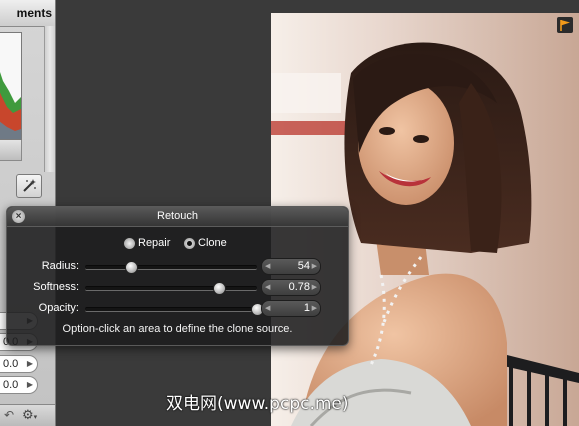 The width and height of the screenshot is (579, 426). I want to click on histogram-footer, so click(11, 150).